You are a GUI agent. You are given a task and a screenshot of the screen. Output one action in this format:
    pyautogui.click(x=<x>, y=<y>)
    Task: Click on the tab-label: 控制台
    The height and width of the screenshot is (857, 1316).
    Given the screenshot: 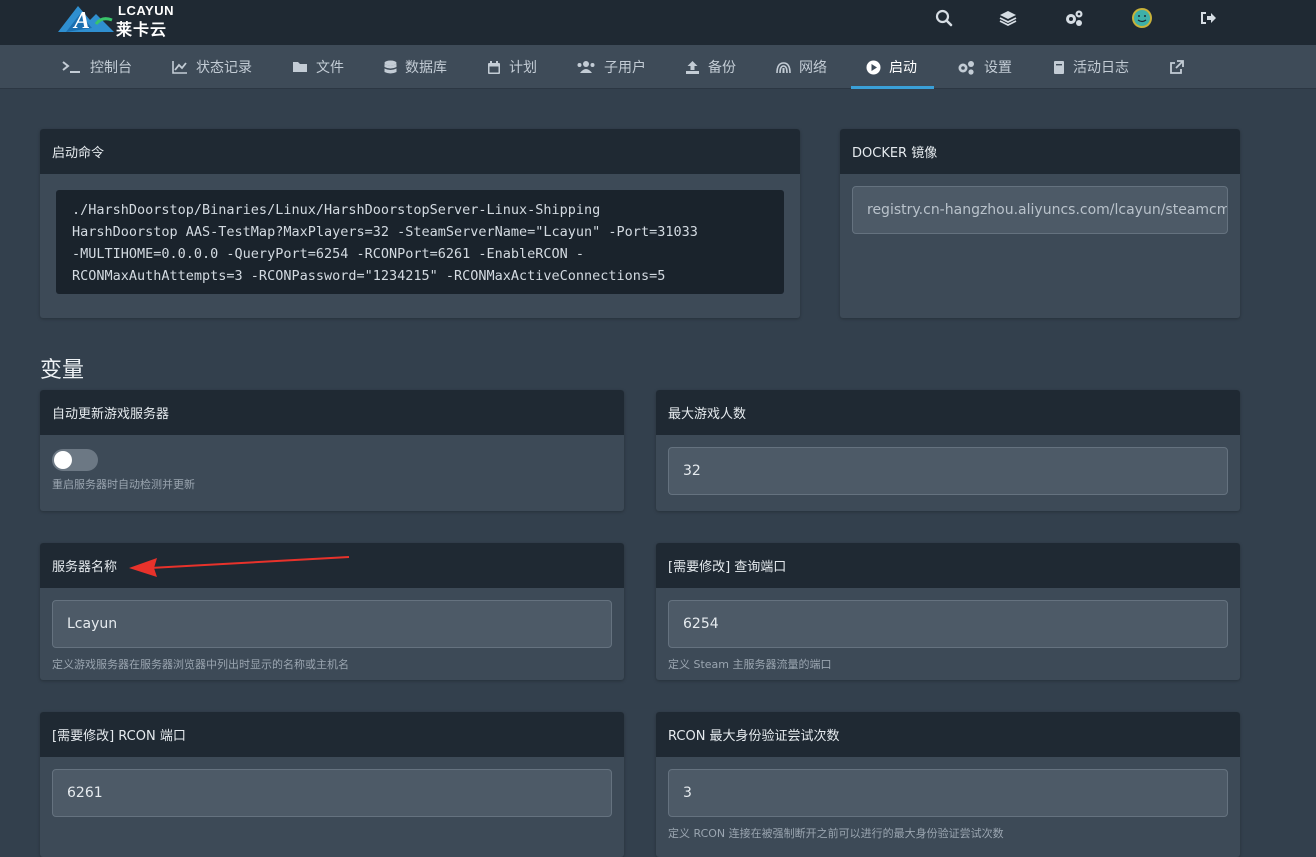 What is the action you would take?
    pyautogui.click(x=111, y=68)
    